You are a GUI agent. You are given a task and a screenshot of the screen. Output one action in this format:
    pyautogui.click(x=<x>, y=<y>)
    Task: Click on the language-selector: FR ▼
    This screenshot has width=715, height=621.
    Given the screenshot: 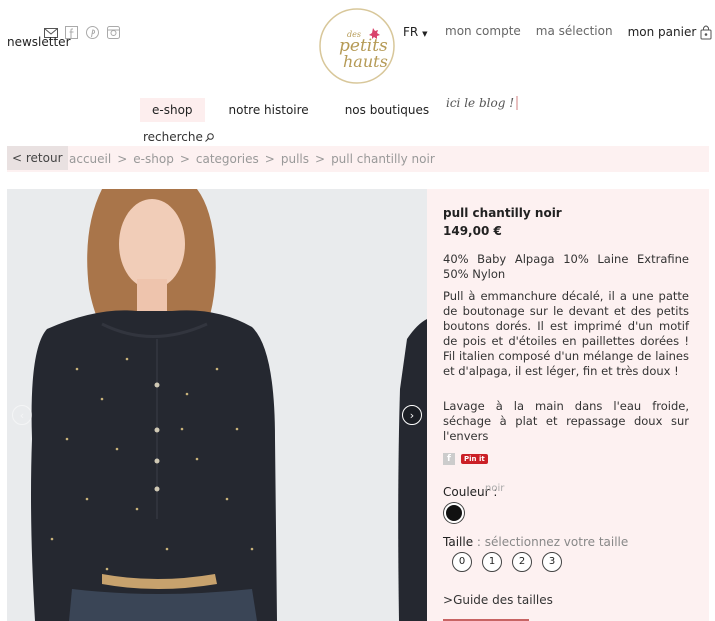 What is the action you would take?
    pyautogui.click(x=415, y=32)
    